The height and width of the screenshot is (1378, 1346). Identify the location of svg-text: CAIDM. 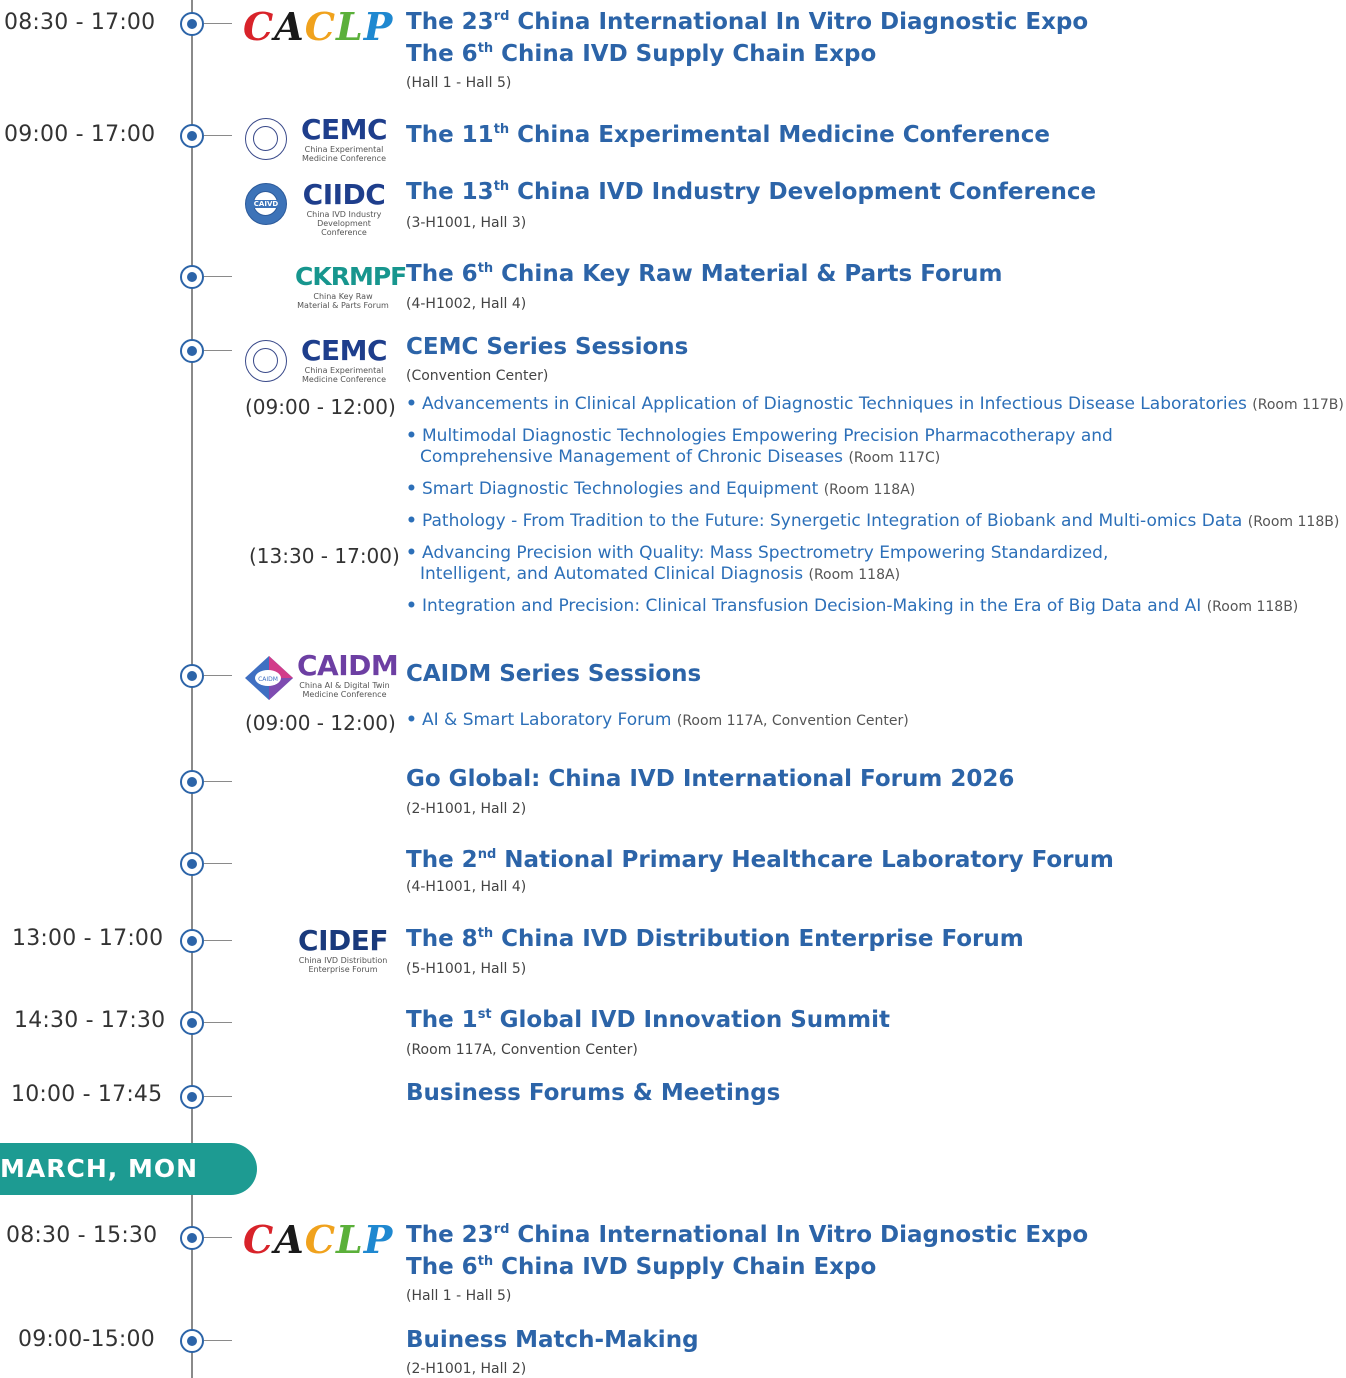
(268, 679).